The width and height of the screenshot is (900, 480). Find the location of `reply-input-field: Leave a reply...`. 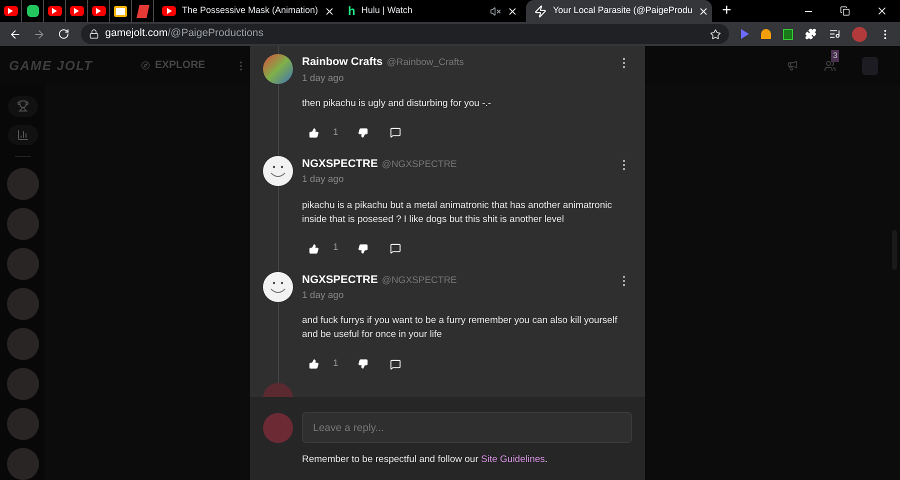

reply-input-field: Leave a reply... is located at coordinates (467, 427).